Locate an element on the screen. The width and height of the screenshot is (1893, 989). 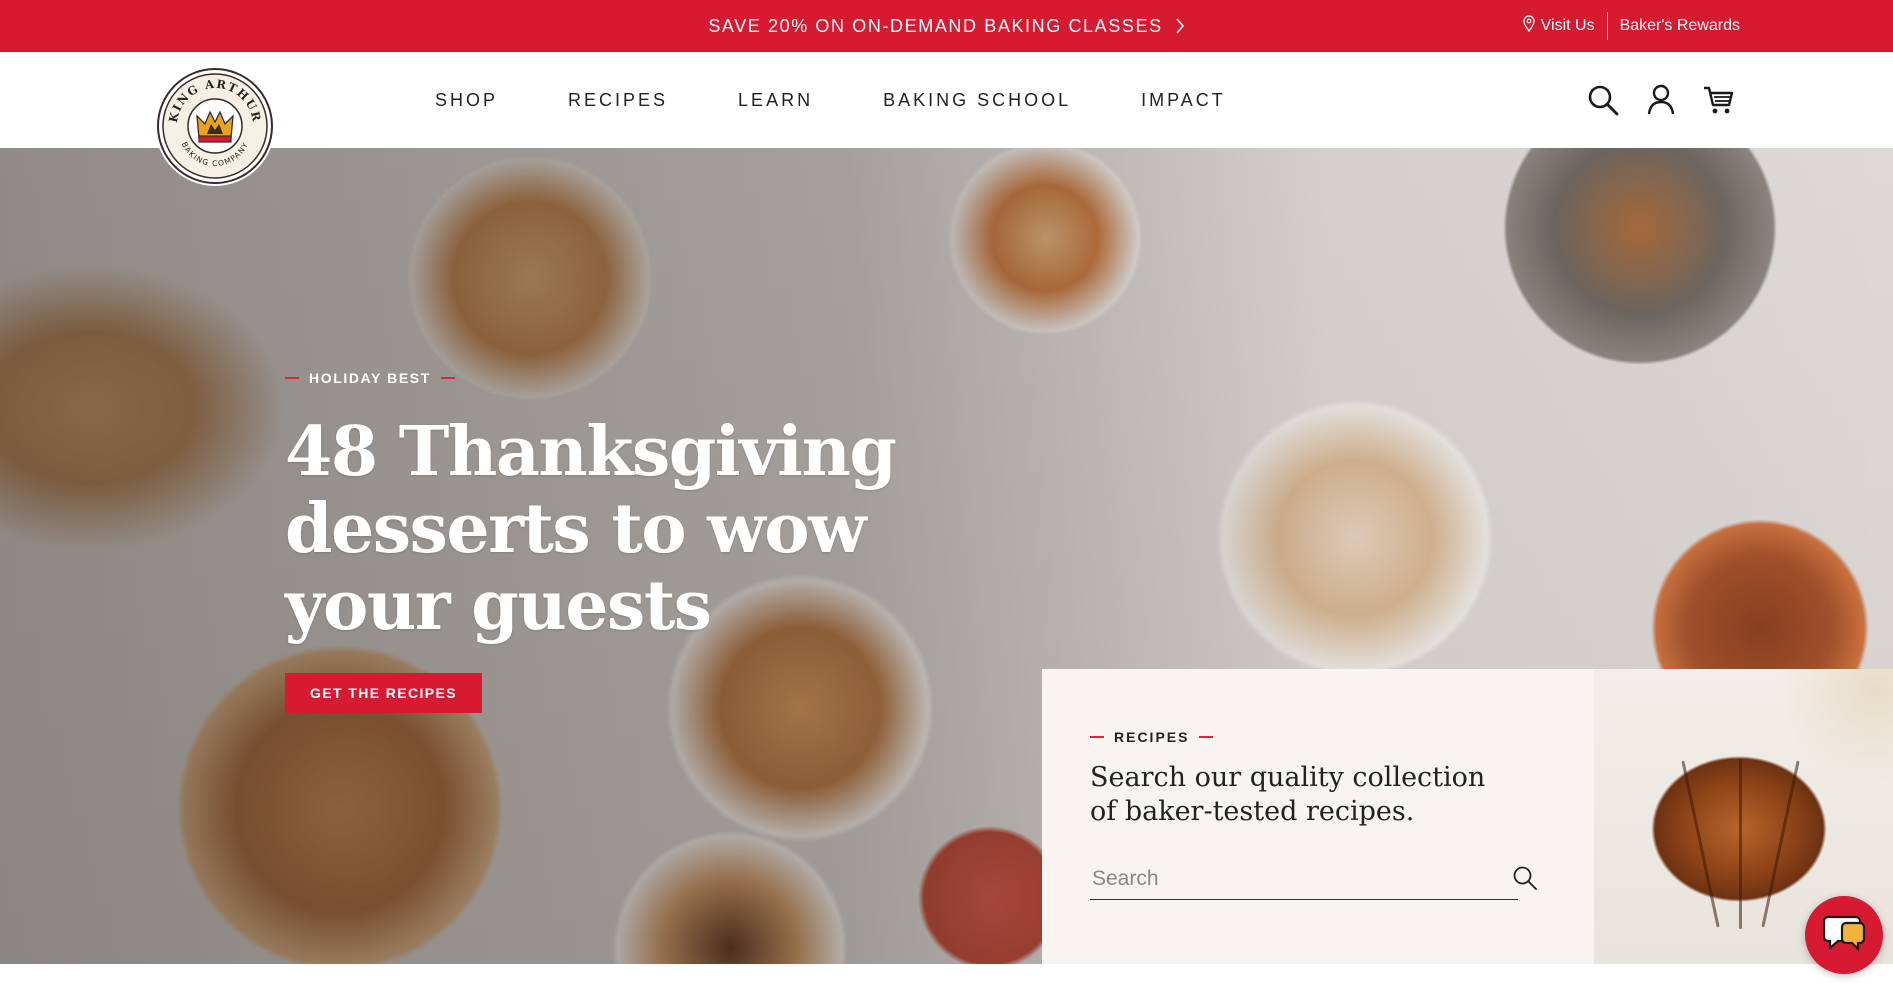
map-pin-icon is located at coordinates (1528, 23).